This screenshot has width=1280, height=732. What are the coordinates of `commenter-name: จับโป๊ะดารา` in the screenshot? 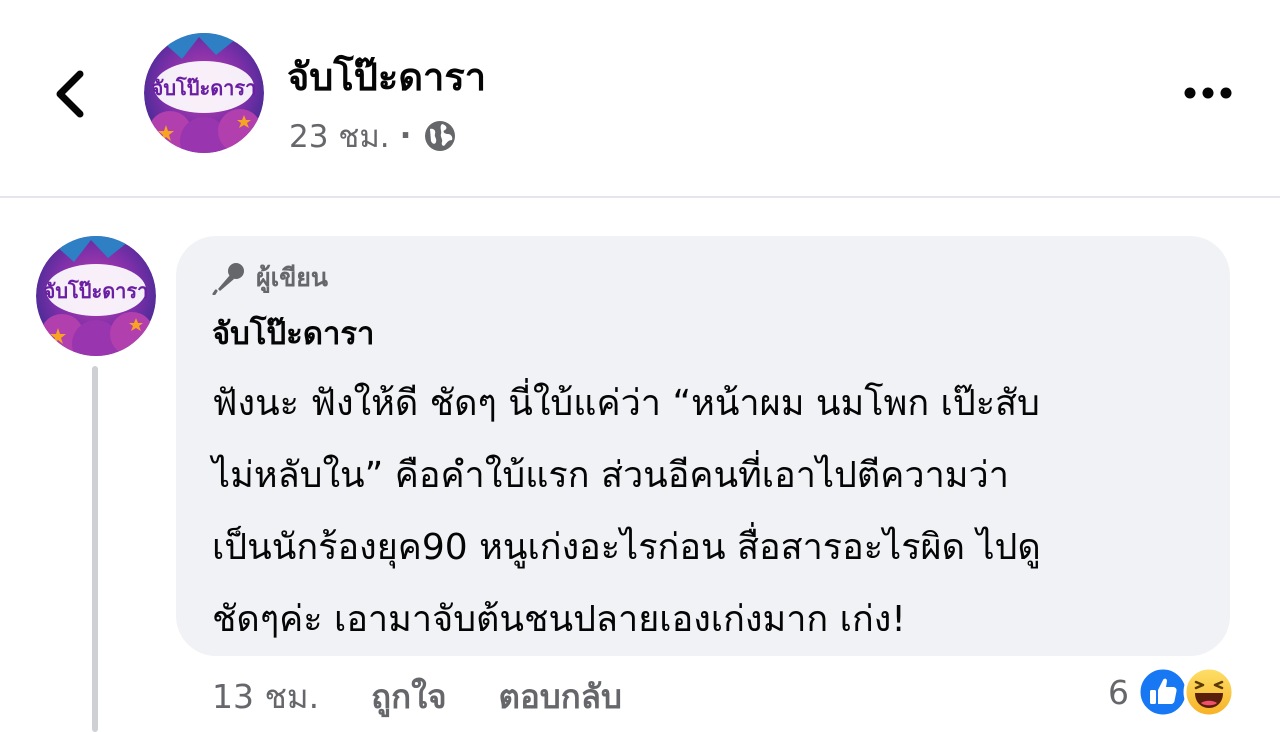 It's located at (293, 334).